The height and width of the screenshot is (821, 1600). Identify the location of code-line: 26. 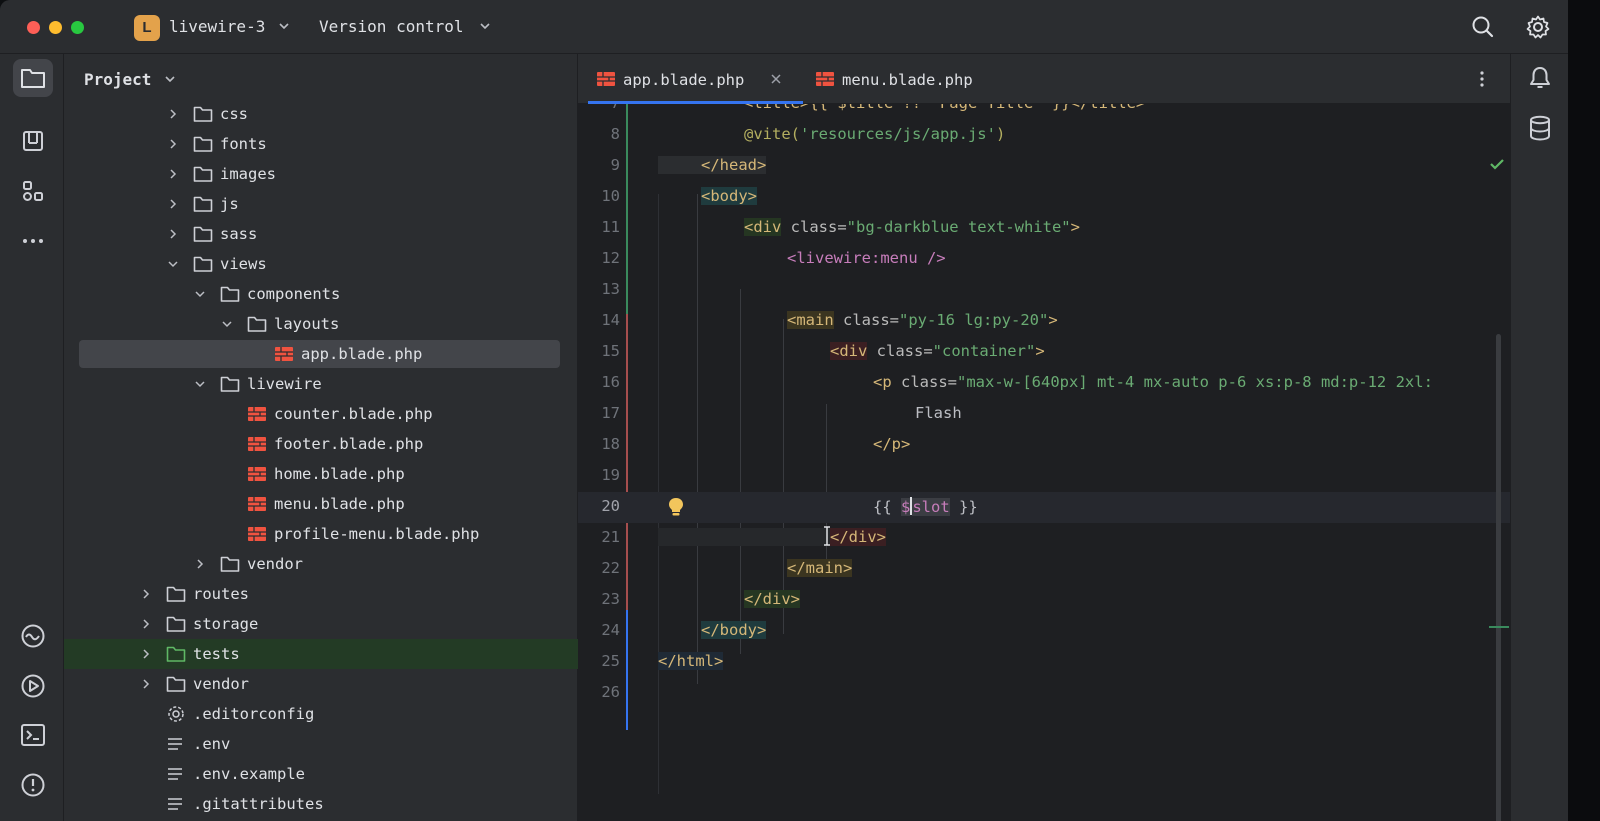
(610, 692).